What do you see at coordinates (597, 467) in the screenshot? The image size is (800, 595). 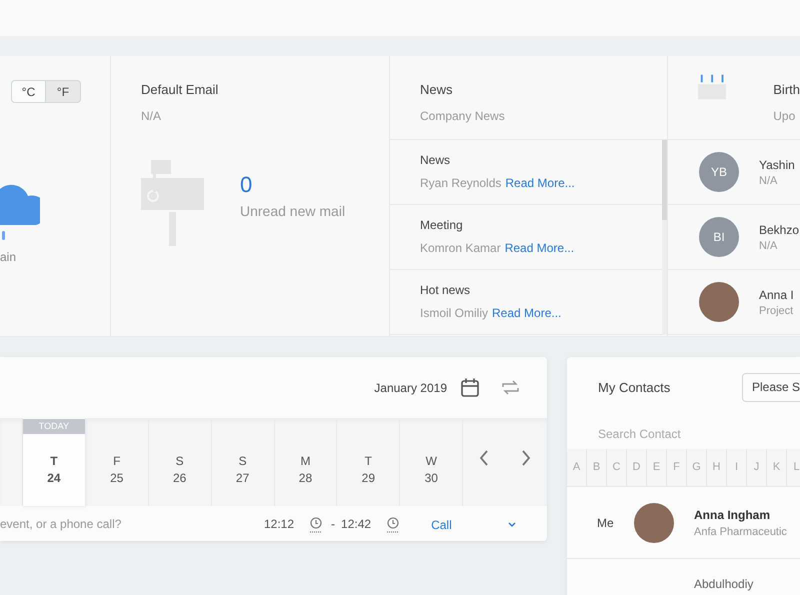 I see `letter-filter: B` at bounding box center [597, 467].